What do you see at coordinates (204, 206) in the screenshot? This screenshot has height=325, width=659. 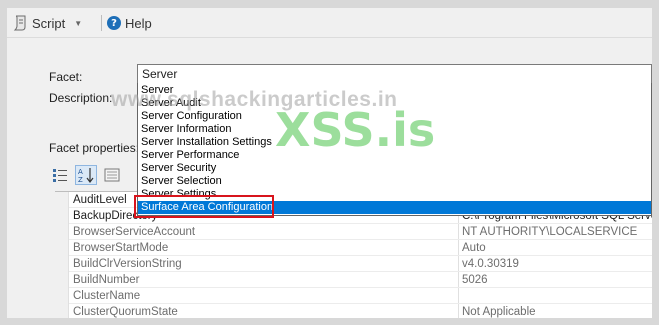 I see `highlight-annotation-box` at bounding box center [204, 206].